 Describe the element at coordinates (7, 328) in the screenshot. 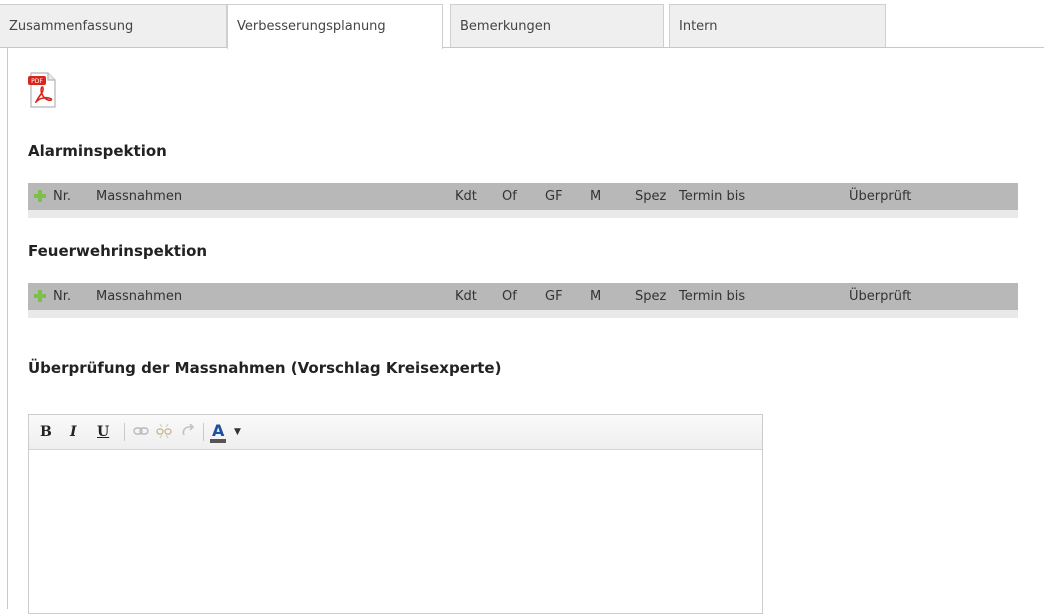

I see `content-left-border` at that location.